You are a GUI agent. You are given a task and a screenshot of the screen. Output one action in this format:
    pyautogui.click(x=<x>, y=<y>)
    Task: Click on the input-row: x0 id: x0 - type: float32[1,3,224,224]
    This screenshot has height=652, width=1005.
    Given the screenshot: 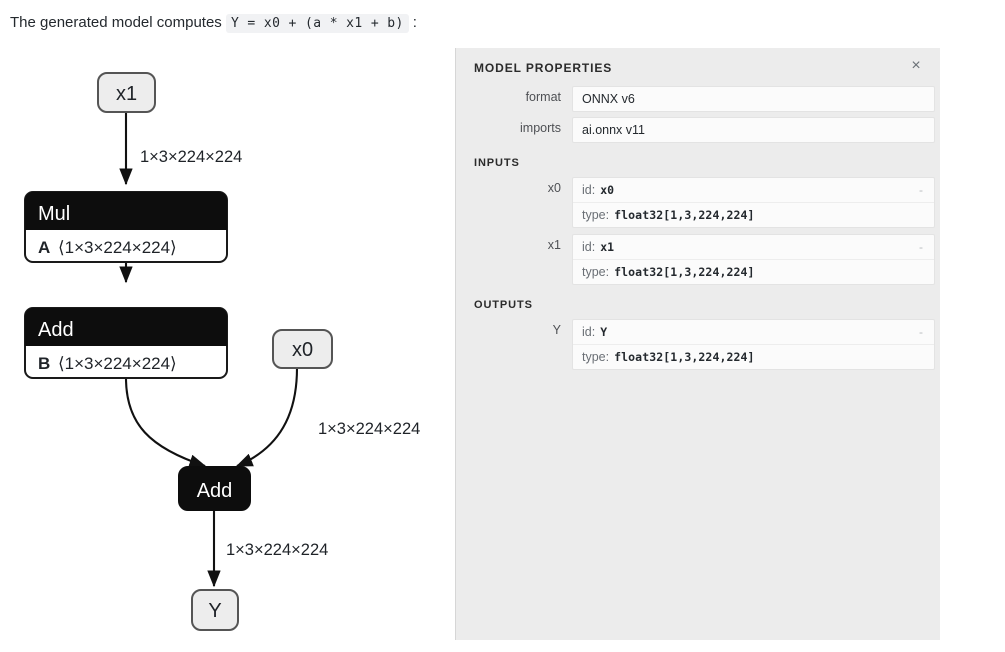 What is the action you would take?
    pyautogui.click(x=698, y=202)
    